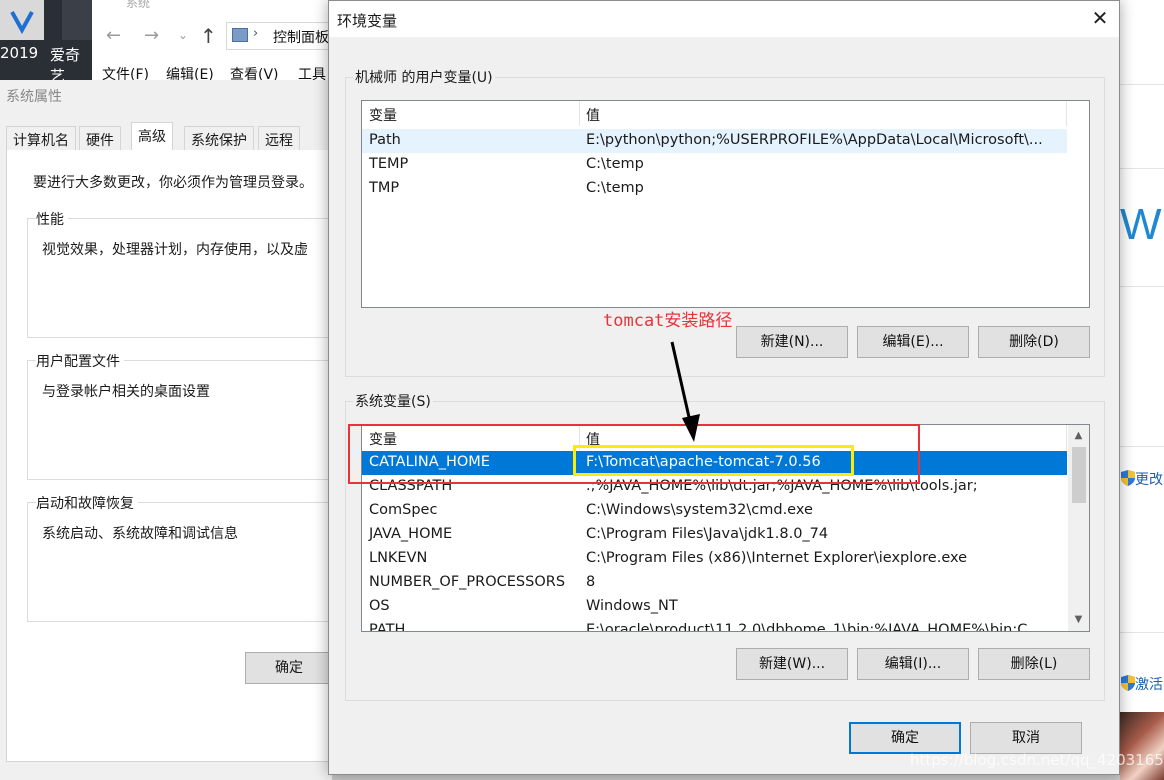  Describe the element at coordinates (126, 392) in the screenshot. I see `user-profiles-desc: 与登录帐户相关的桌面设置` at that location.